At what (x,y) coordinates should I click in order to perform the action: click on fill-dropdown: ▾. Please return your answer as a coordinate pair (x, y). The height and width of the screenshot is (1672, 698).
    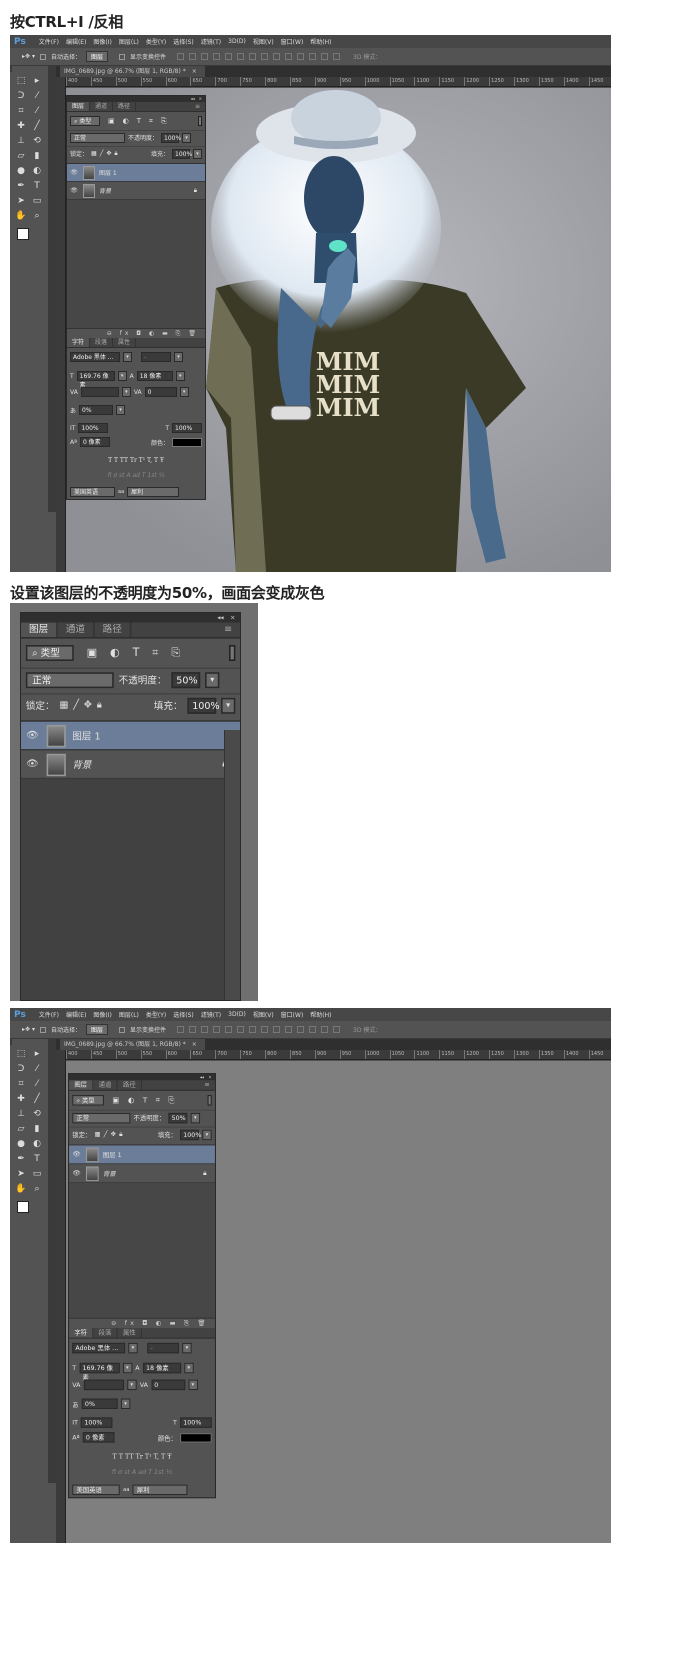
    Looking at the image, I should click on (228, 705).